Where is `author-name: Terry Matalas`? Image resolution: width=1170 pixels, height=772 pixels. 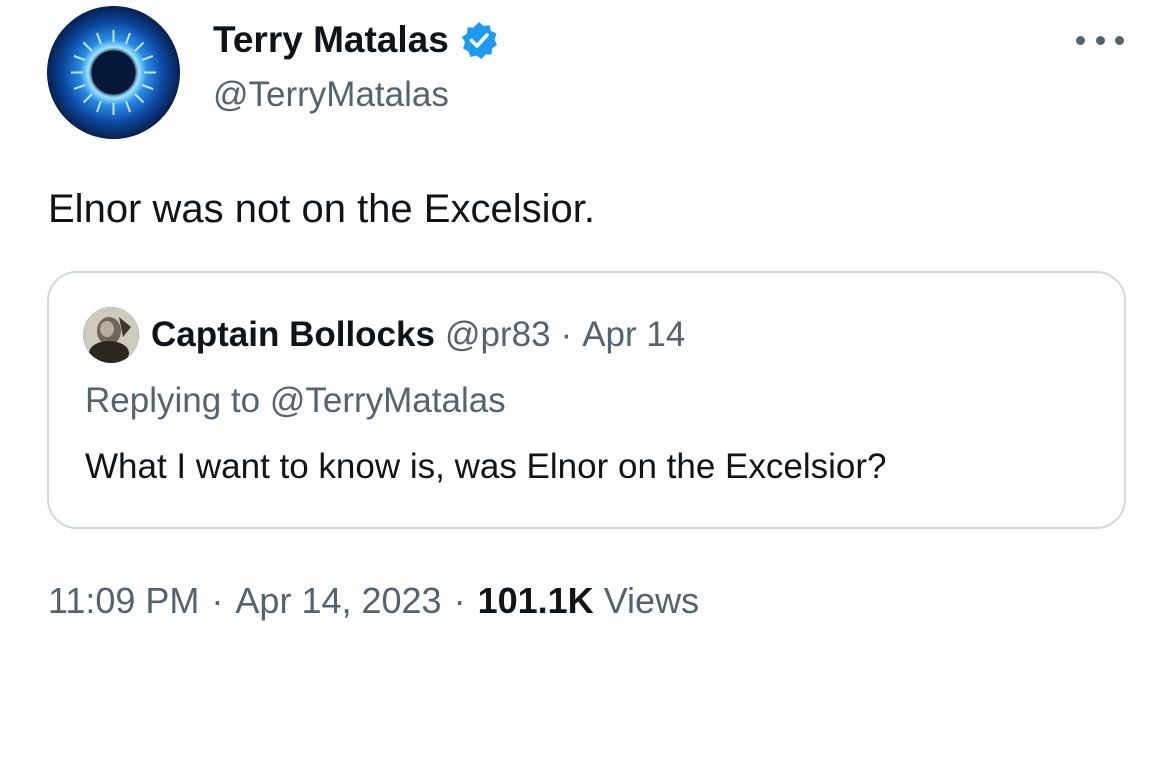
author-name: Terry Matalas is located at coordinates (356, 40).